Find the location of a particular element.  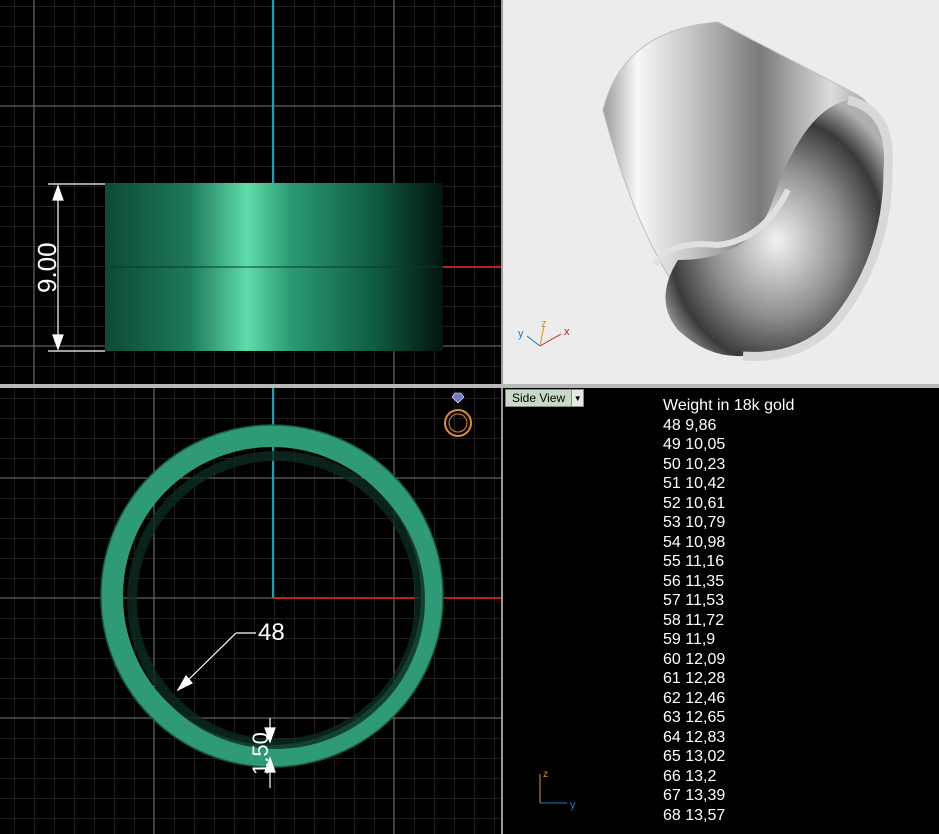

chevron-down-icon: ▼ is located at coordinates (577, 398).